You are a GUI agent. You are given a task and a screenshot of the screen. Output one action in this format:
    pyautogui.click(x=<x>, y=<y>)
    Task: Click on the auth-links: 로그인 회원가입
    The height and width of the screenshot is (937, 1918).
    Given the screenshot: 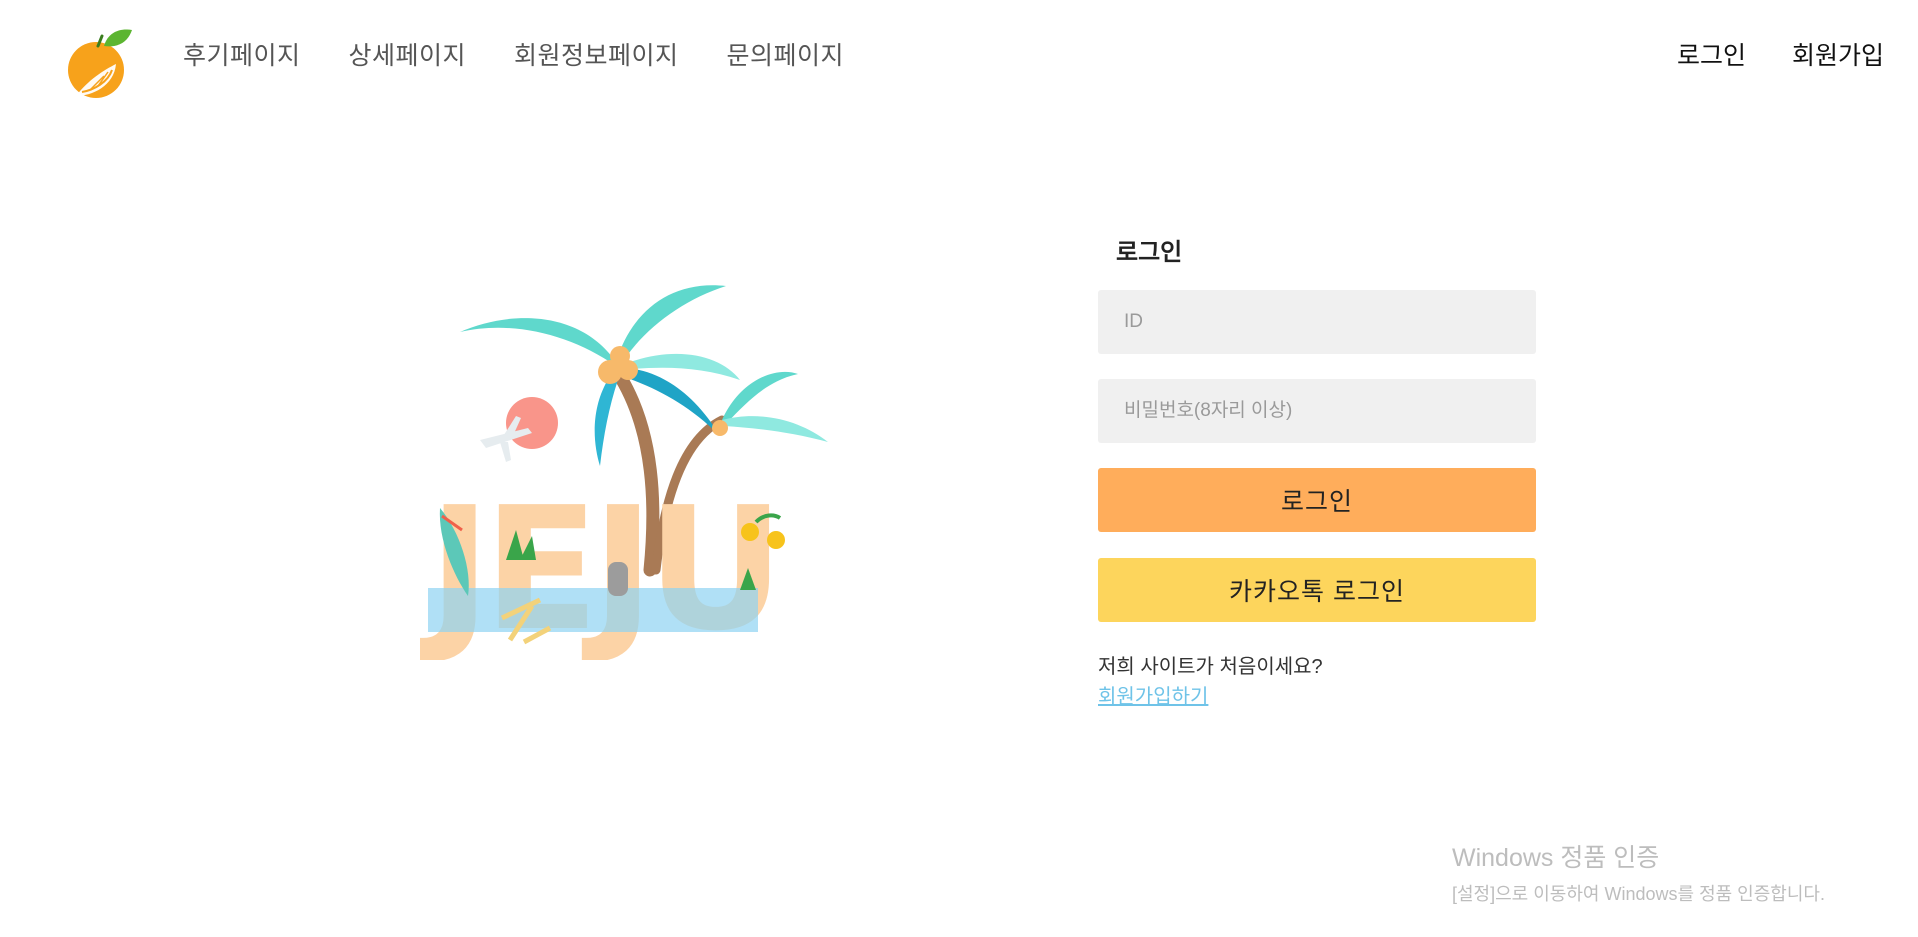 What is the action you would take?
    pyautogui.click(x=1780, y=54)
    